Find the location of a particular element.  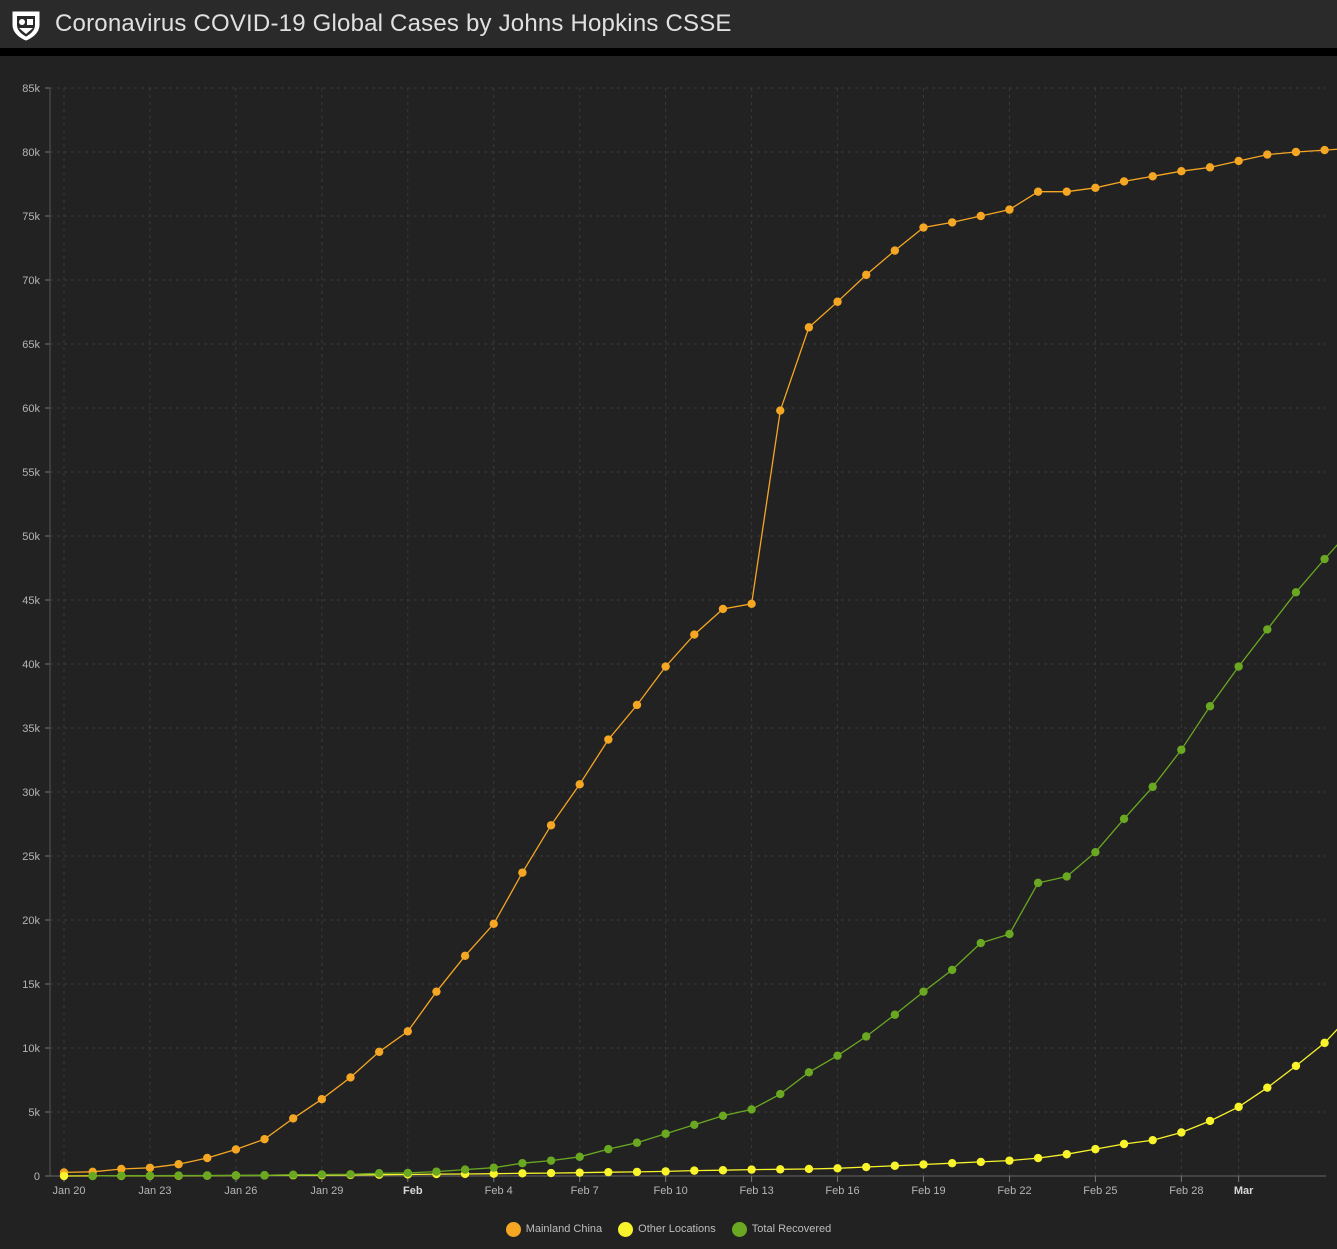

legend-item-other-locations: Other Locations is located at coordinates (667, 1229).